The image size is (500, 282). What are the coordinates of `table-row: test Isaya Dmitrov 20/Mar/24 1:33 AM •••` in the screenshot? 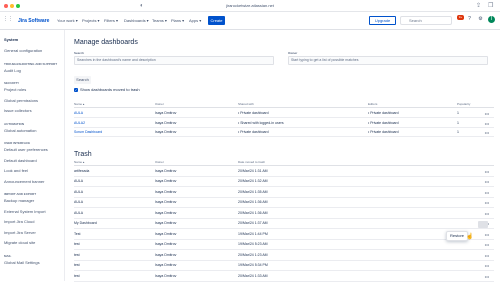 It's located at (284, 276).